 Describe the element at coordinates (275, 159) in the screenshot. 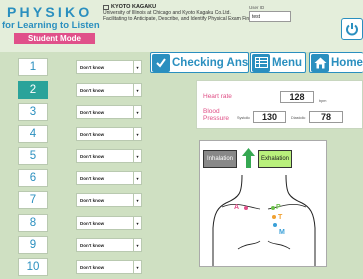

I see `exhalation-button: Exhalation` at that location.